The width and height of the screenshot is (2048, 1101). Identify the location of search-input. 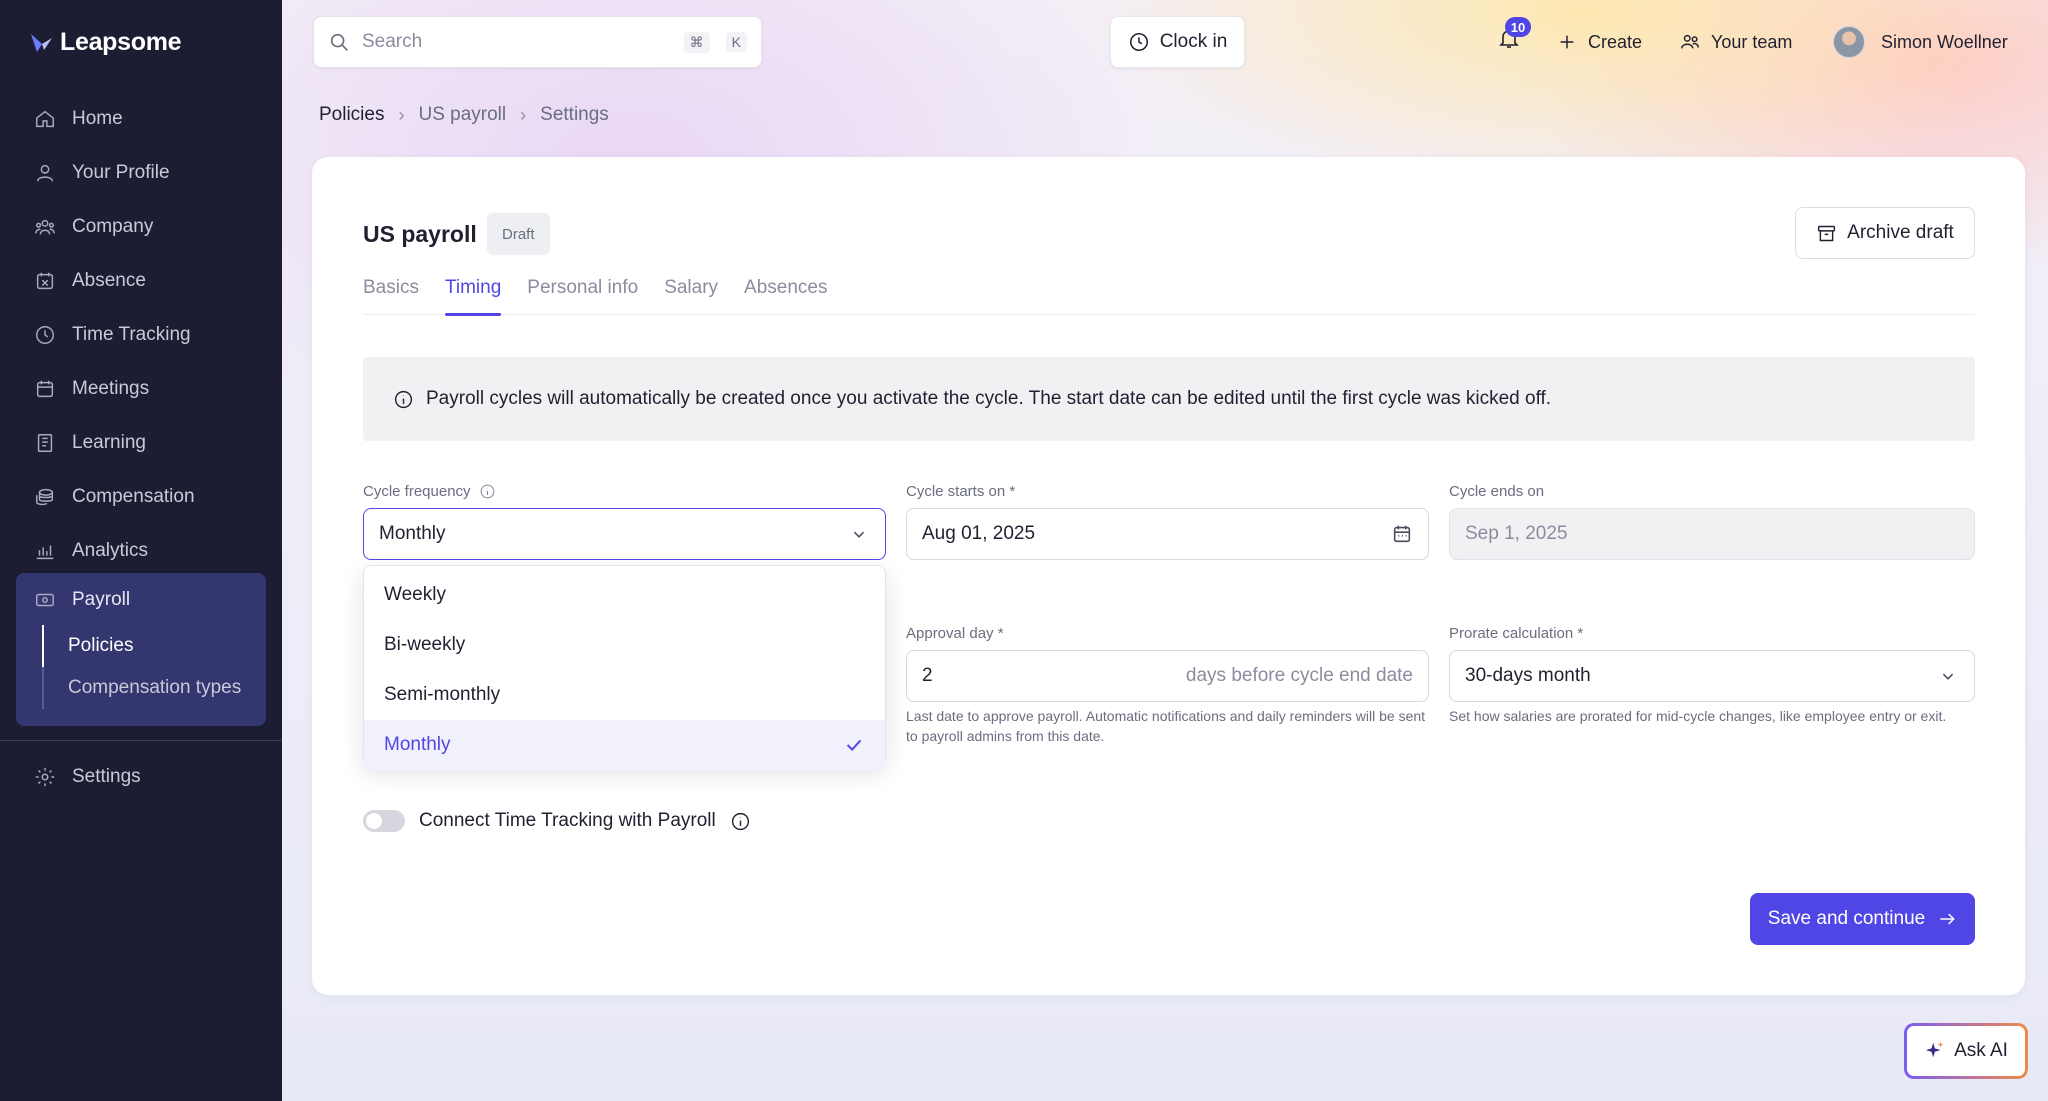
(515, 42).